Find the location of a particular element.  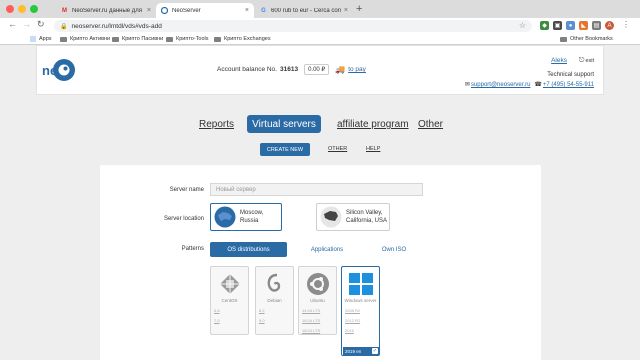

os-name: Debian is located at coordinates (274, 300).